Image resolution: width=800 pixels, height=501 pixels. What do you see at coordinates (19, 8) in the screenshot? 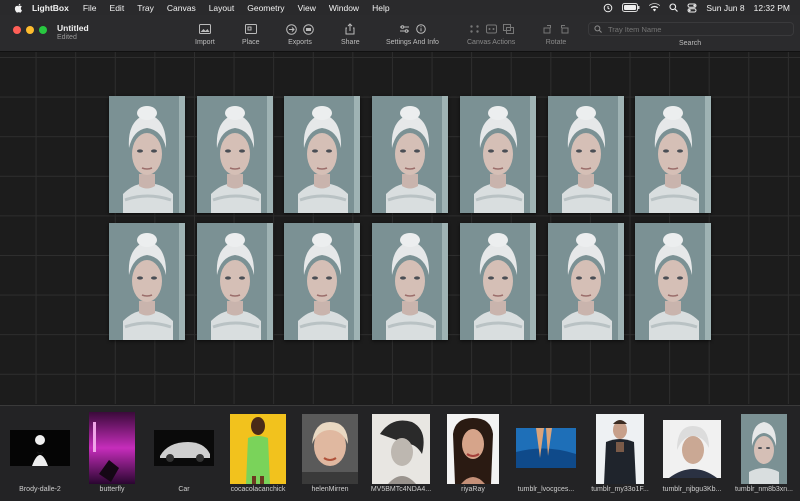
I see `apple-icon` at bounding box center [19, 8].